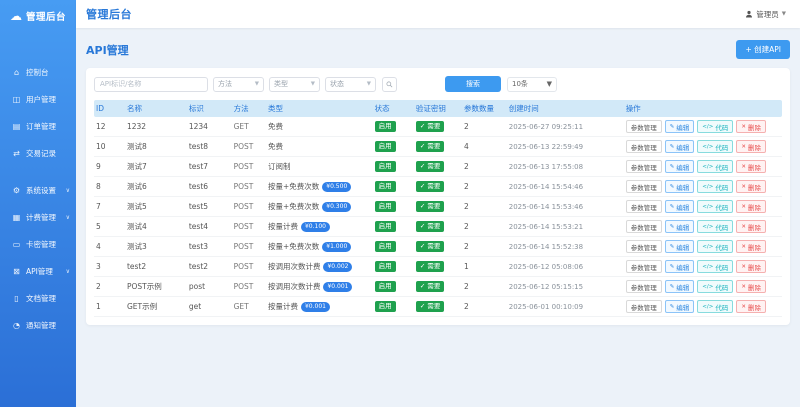 Image resolution: width=800 pixels, height=407 pixels. I want to click on filter-select: 方法 ▼, so click(238, 84).